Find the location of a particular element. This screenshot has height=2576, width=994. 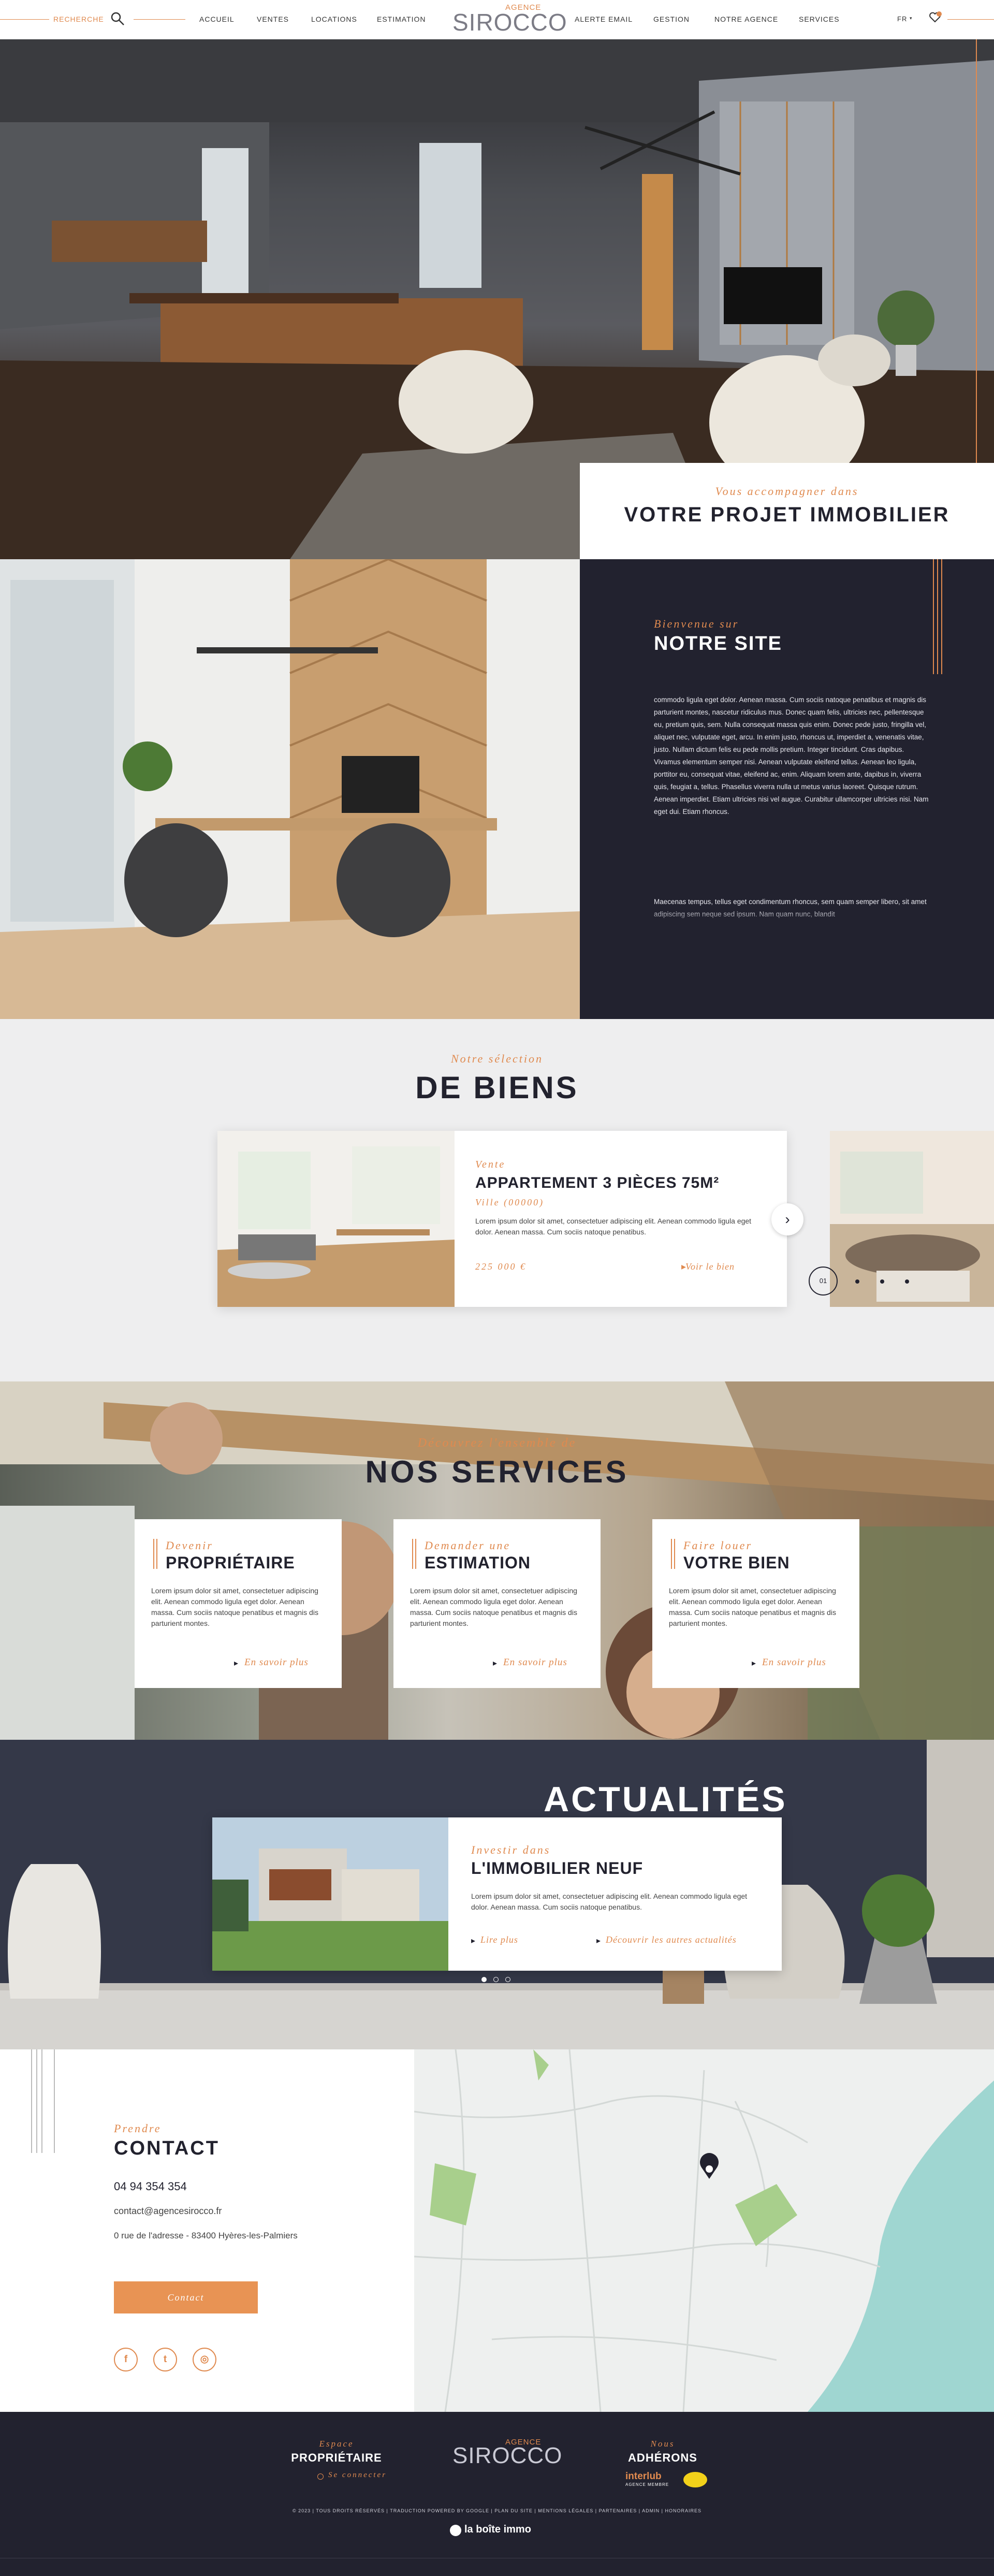

news-read-more-link: Lire plus is located at coordinates (499, 1940).